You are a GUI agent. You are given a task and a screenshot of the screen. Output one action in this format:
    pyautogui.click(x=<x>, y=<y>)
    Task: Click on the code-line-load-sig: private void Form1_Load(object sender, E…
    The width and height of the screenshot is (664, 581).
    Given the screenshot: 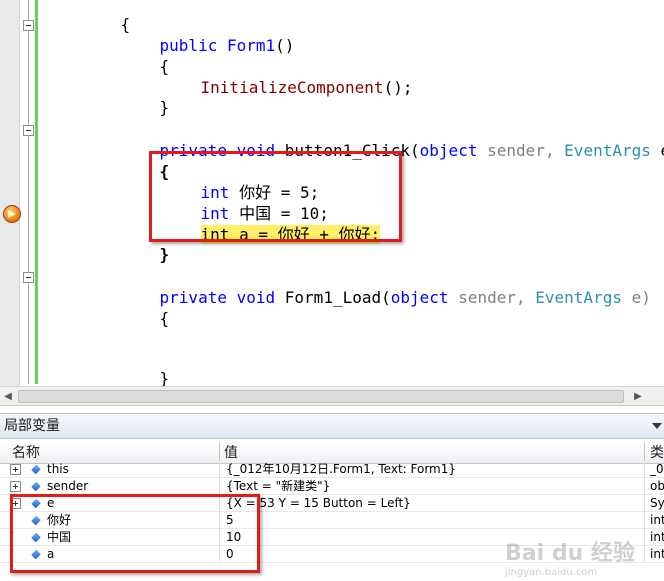 What is the action you would take?
    pyautogui.click(x=386, y=298)
    